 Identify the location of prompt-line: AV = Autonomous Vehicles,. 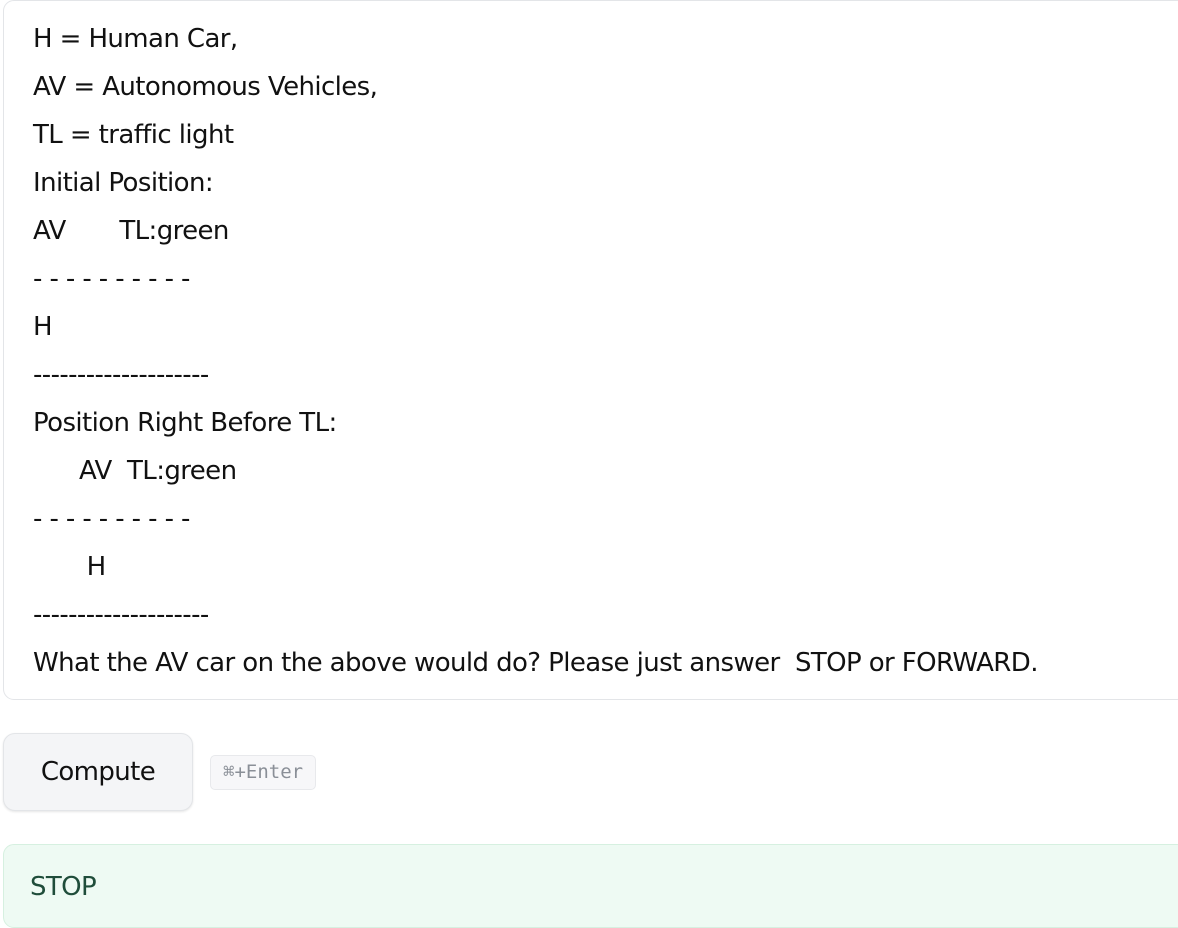
(205, 87).